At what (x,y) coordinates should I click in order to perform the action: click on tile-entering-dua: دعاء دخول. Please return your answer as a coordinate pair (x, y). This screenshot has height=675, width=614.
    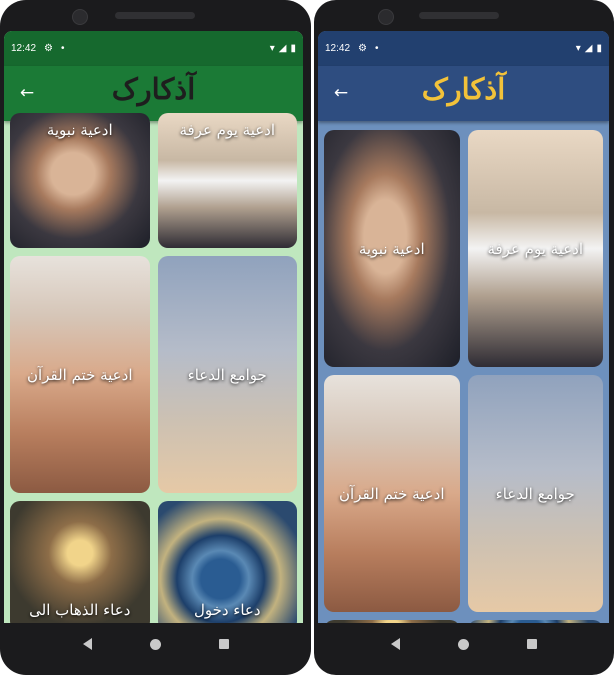
    Looking at the image, I should click on (227, 562).